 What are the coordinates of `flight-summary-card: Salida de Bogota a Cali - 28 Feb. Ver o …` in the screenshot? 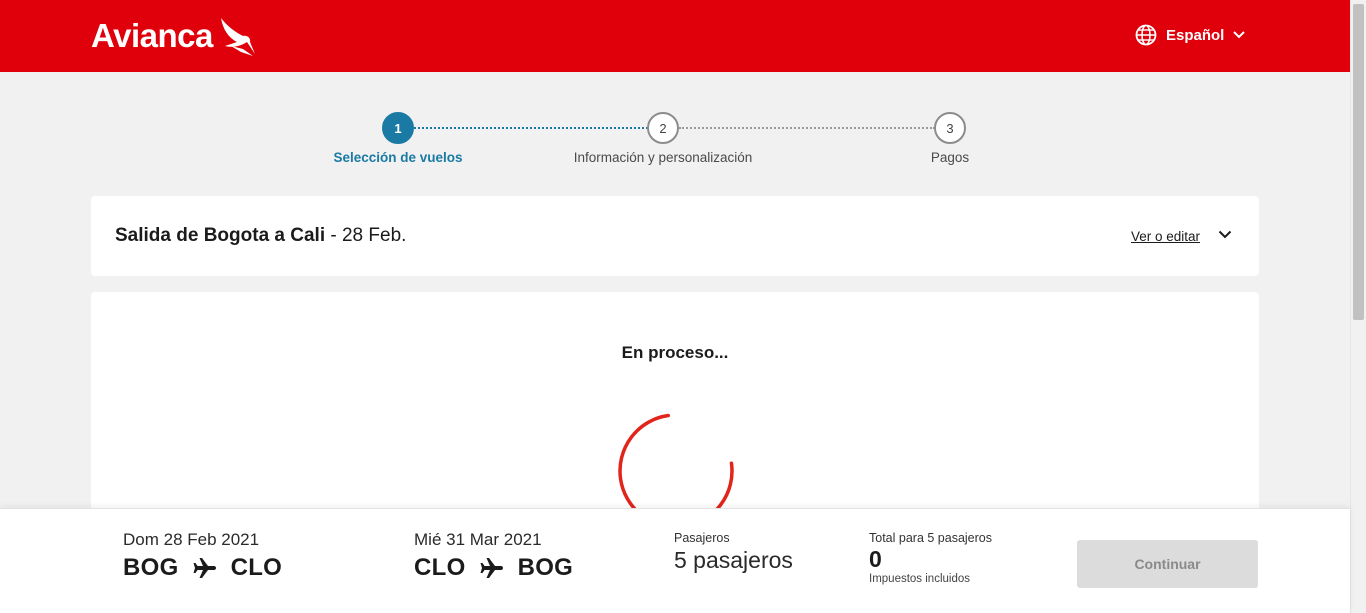 It's located at (675, 236).